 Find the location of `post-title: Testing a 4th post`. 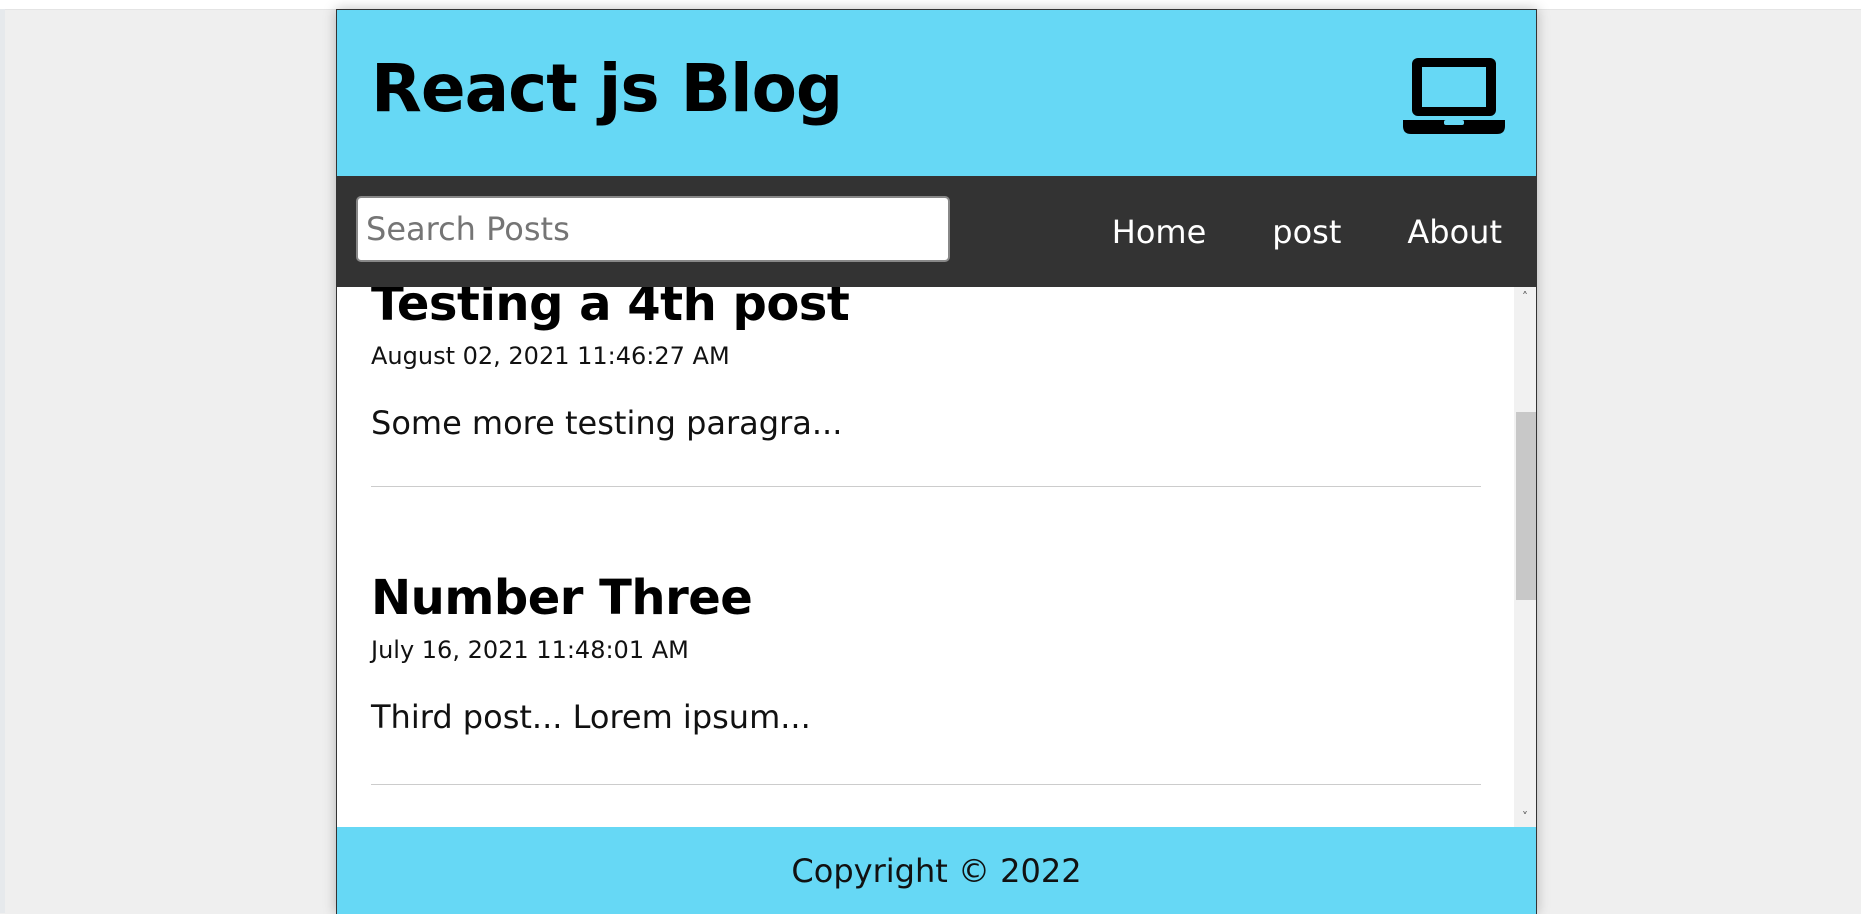

post-title: Testing a 4th post is located at coordinates (926, 307).